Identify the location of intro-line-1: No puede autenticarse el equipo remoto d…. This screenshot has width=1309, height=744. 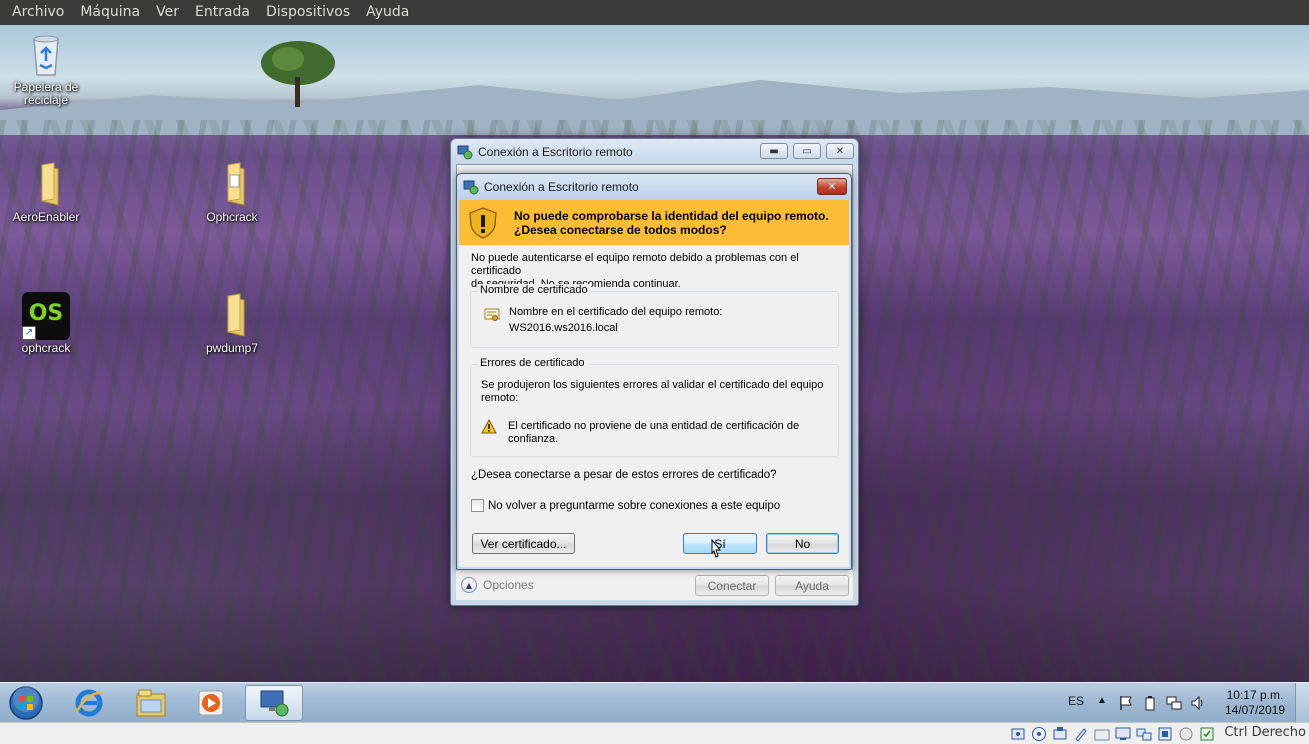
(635, 264).